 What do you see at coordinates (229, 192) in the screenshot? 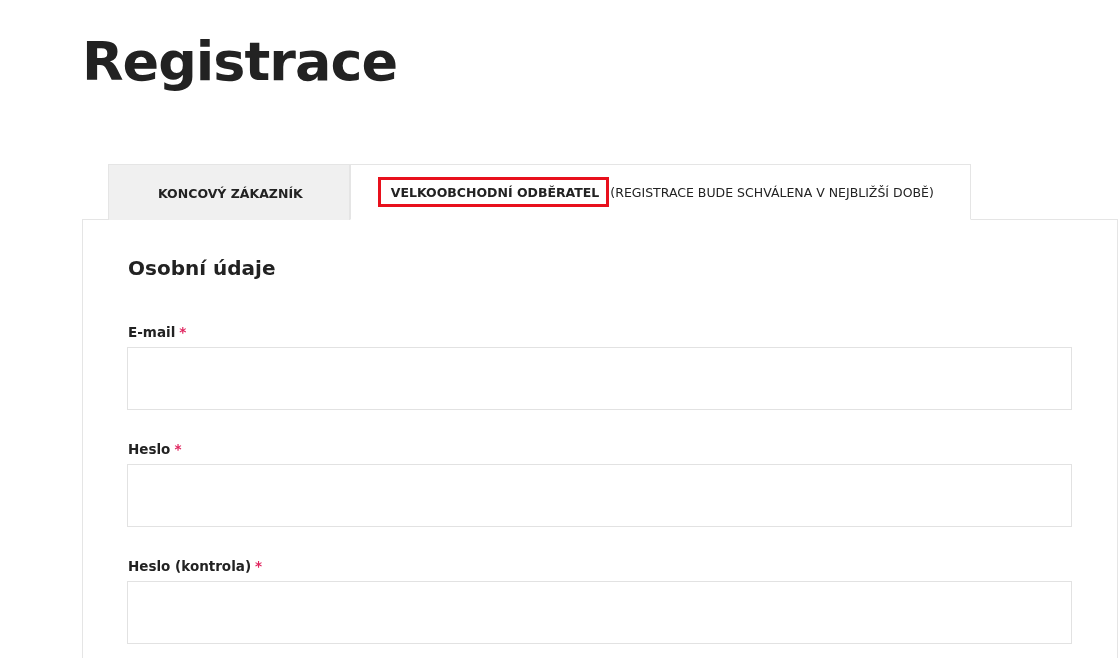
I see `tab: KONCOVÝ ZÁKAZNÍK` at bounding box center [229, 192].